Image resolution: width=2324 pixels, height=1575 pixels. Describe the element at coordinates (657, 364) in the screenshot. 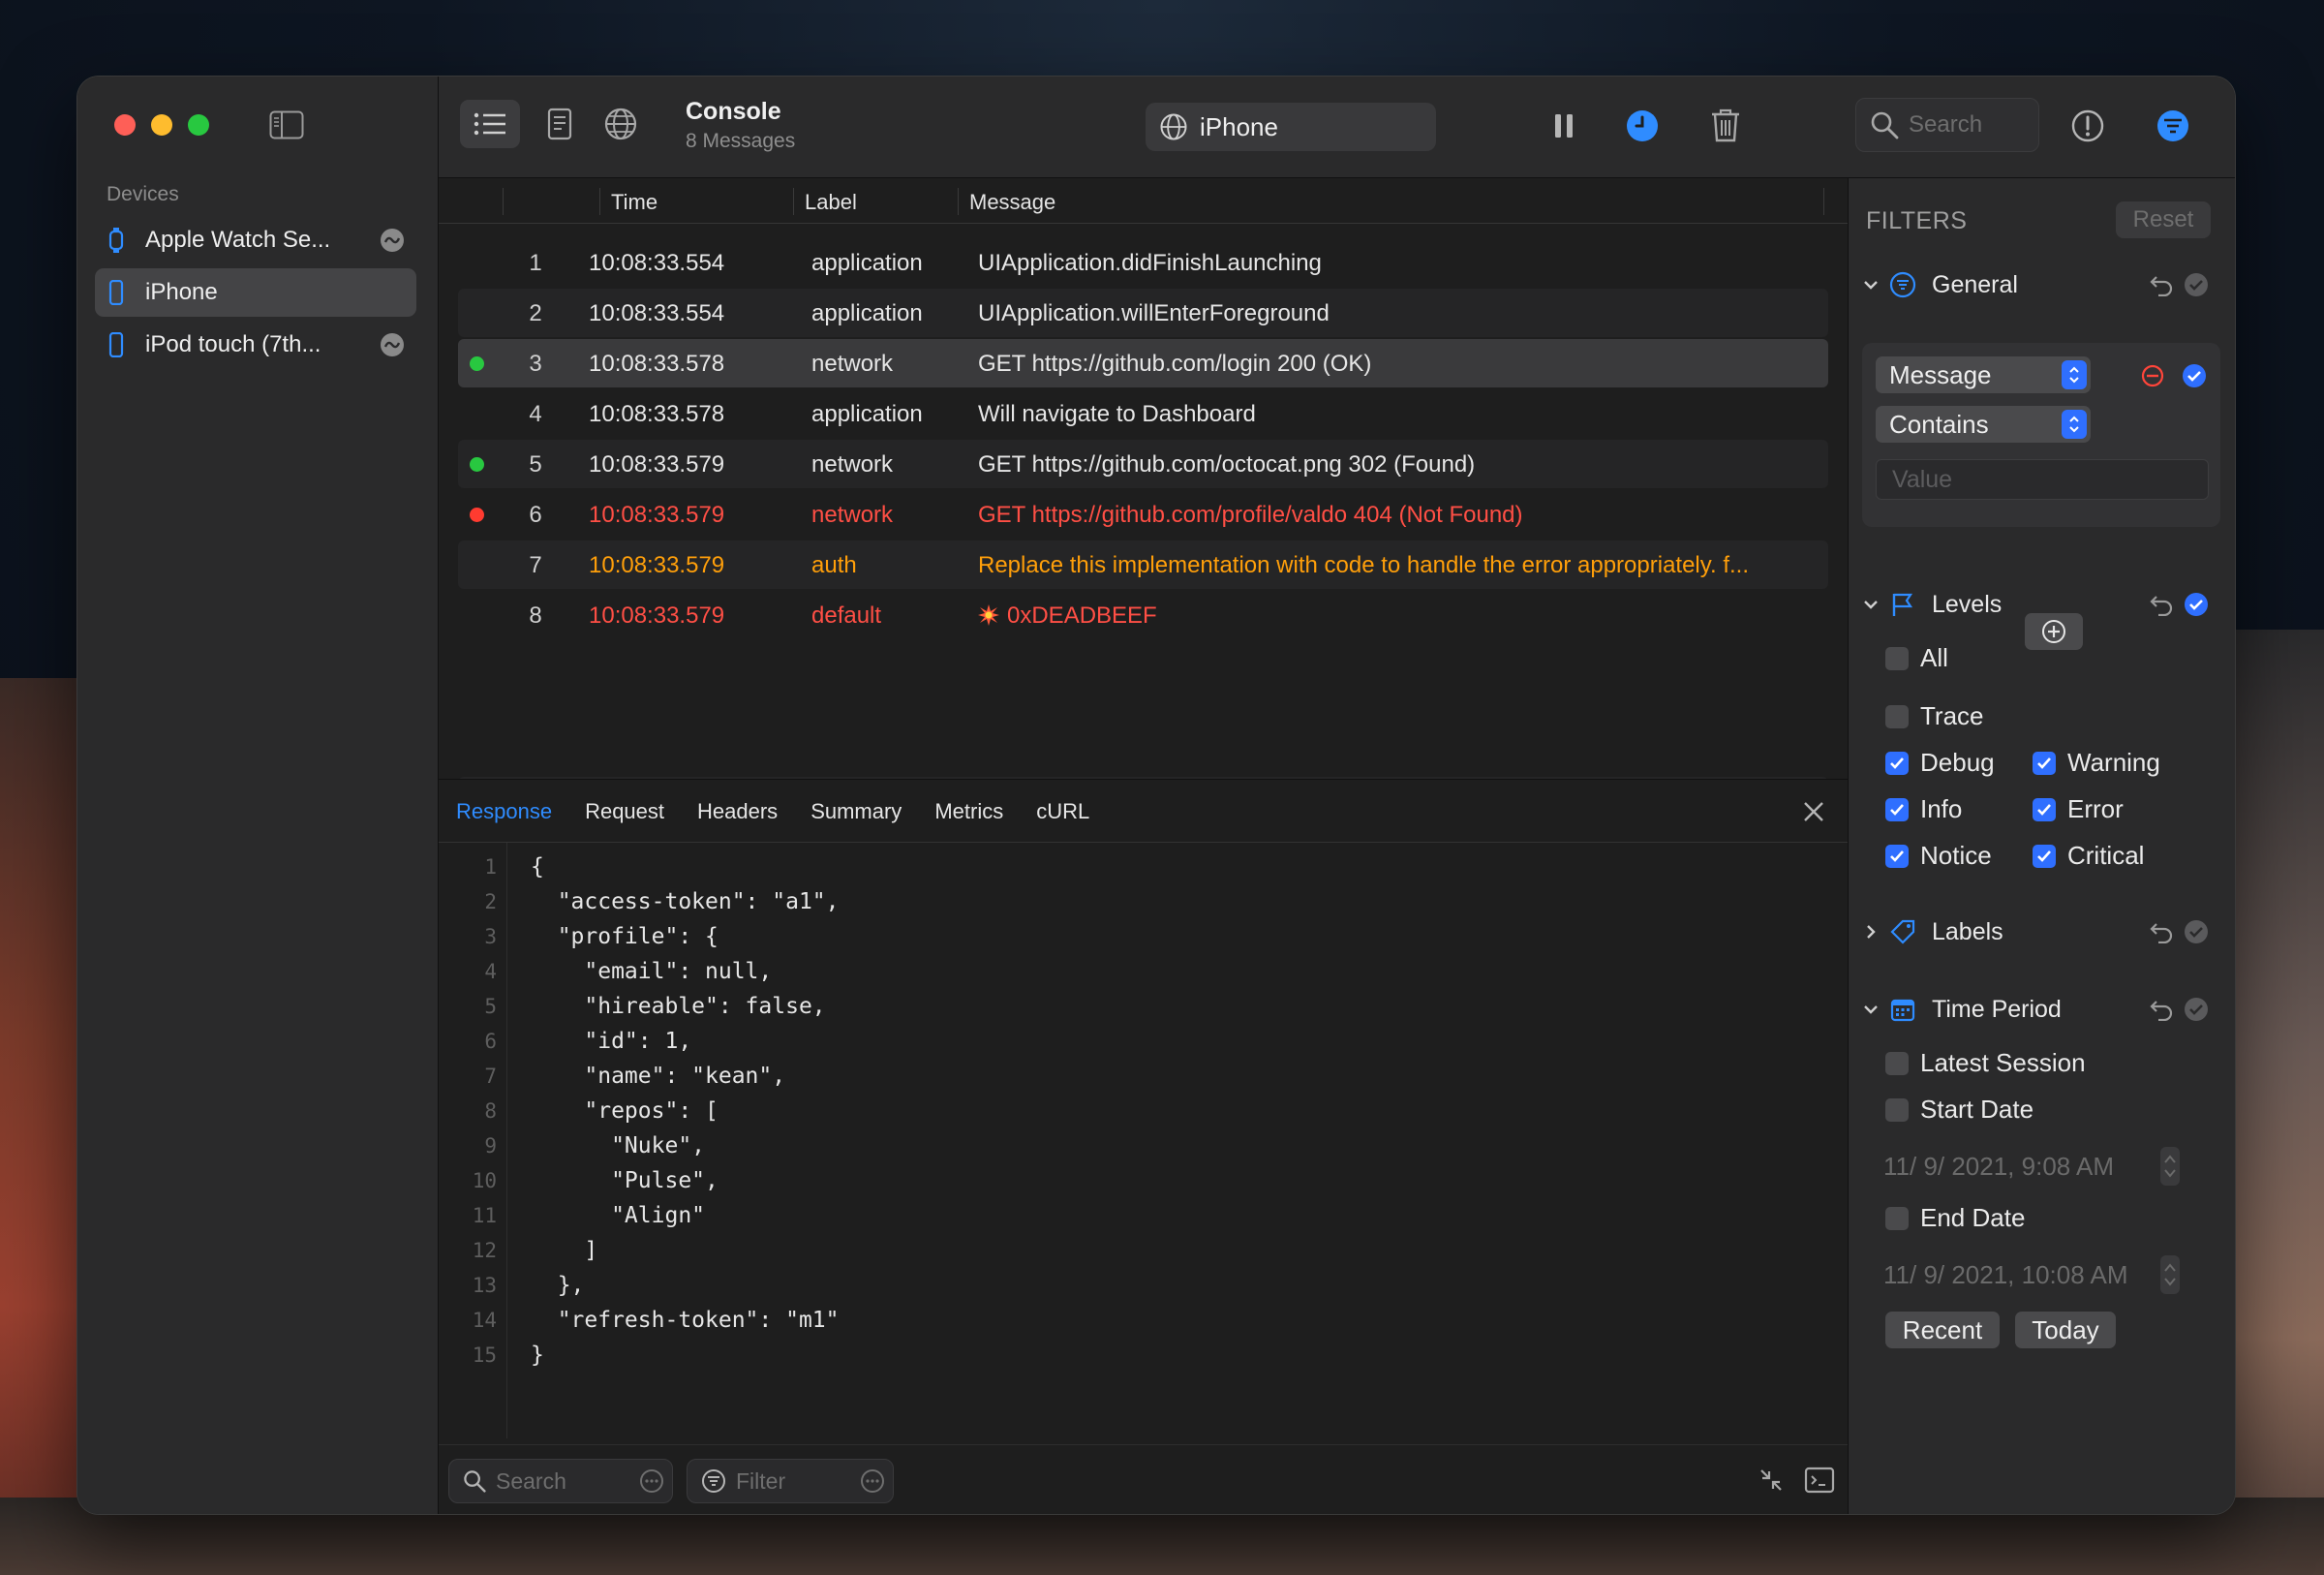

I see `row-time: 10:08:33.578` at that location.